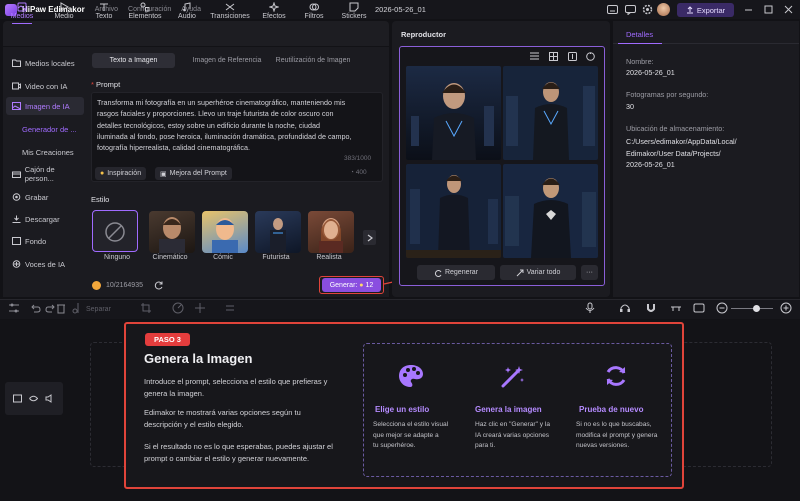 This screenshot has height=501, width=800. I want to click on card-title-genera: Genera la imagen, so click(508, 409).